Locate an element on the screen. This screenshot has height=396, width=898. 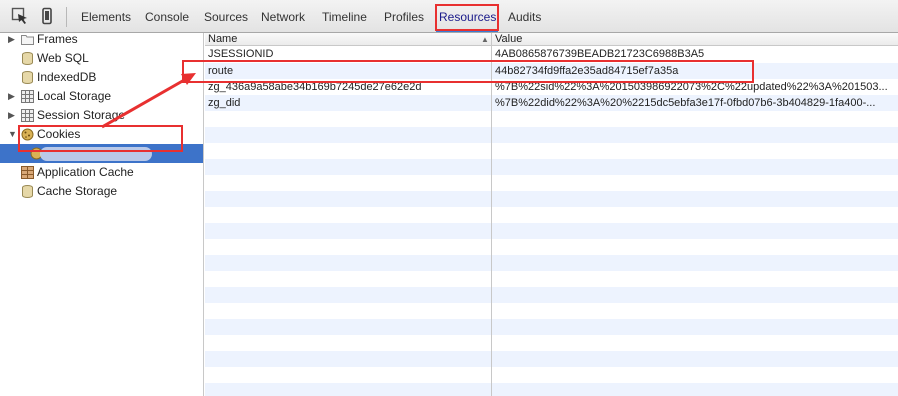
sidebar-item-label: Web SQL is located at coordinates (63, 58).